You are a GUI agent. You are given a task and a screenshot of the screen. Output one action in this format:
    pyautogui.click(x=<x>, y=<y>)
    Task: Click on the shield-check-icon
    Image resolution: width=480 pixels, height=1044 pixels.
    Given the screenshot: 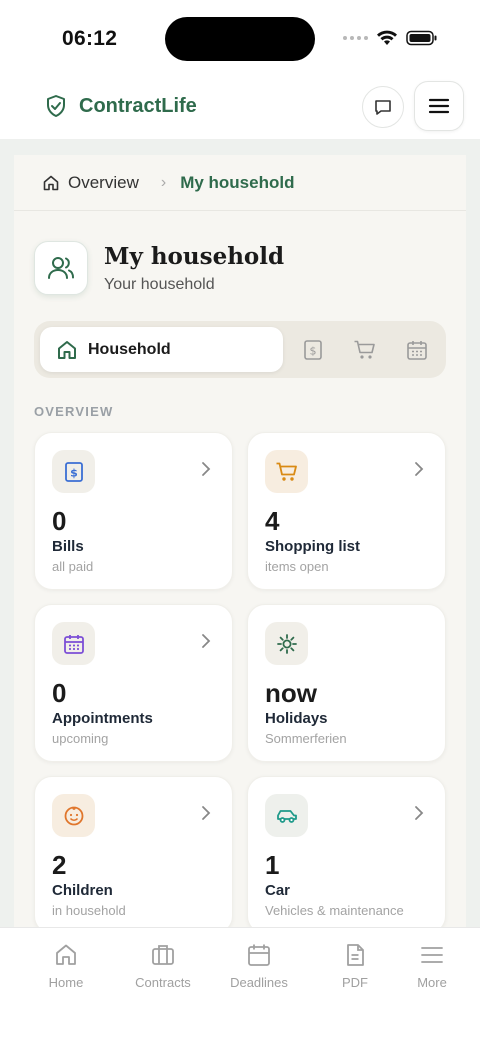 What is the action you would take?
    pyautogui.click(x=56, y=106)
    